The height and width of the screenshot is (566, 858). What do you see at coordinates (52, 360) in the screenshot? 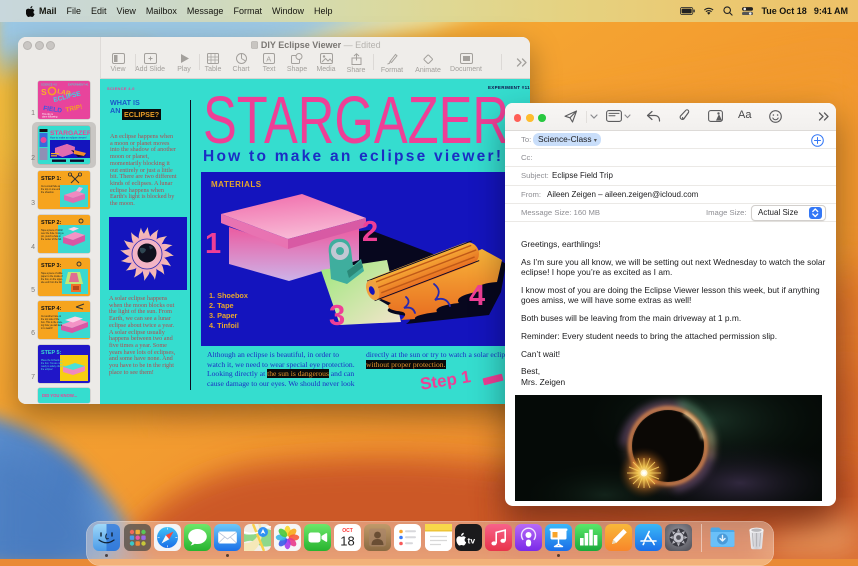
I see `svg-text: Place the lid back on` at bounding box center [52, 360].